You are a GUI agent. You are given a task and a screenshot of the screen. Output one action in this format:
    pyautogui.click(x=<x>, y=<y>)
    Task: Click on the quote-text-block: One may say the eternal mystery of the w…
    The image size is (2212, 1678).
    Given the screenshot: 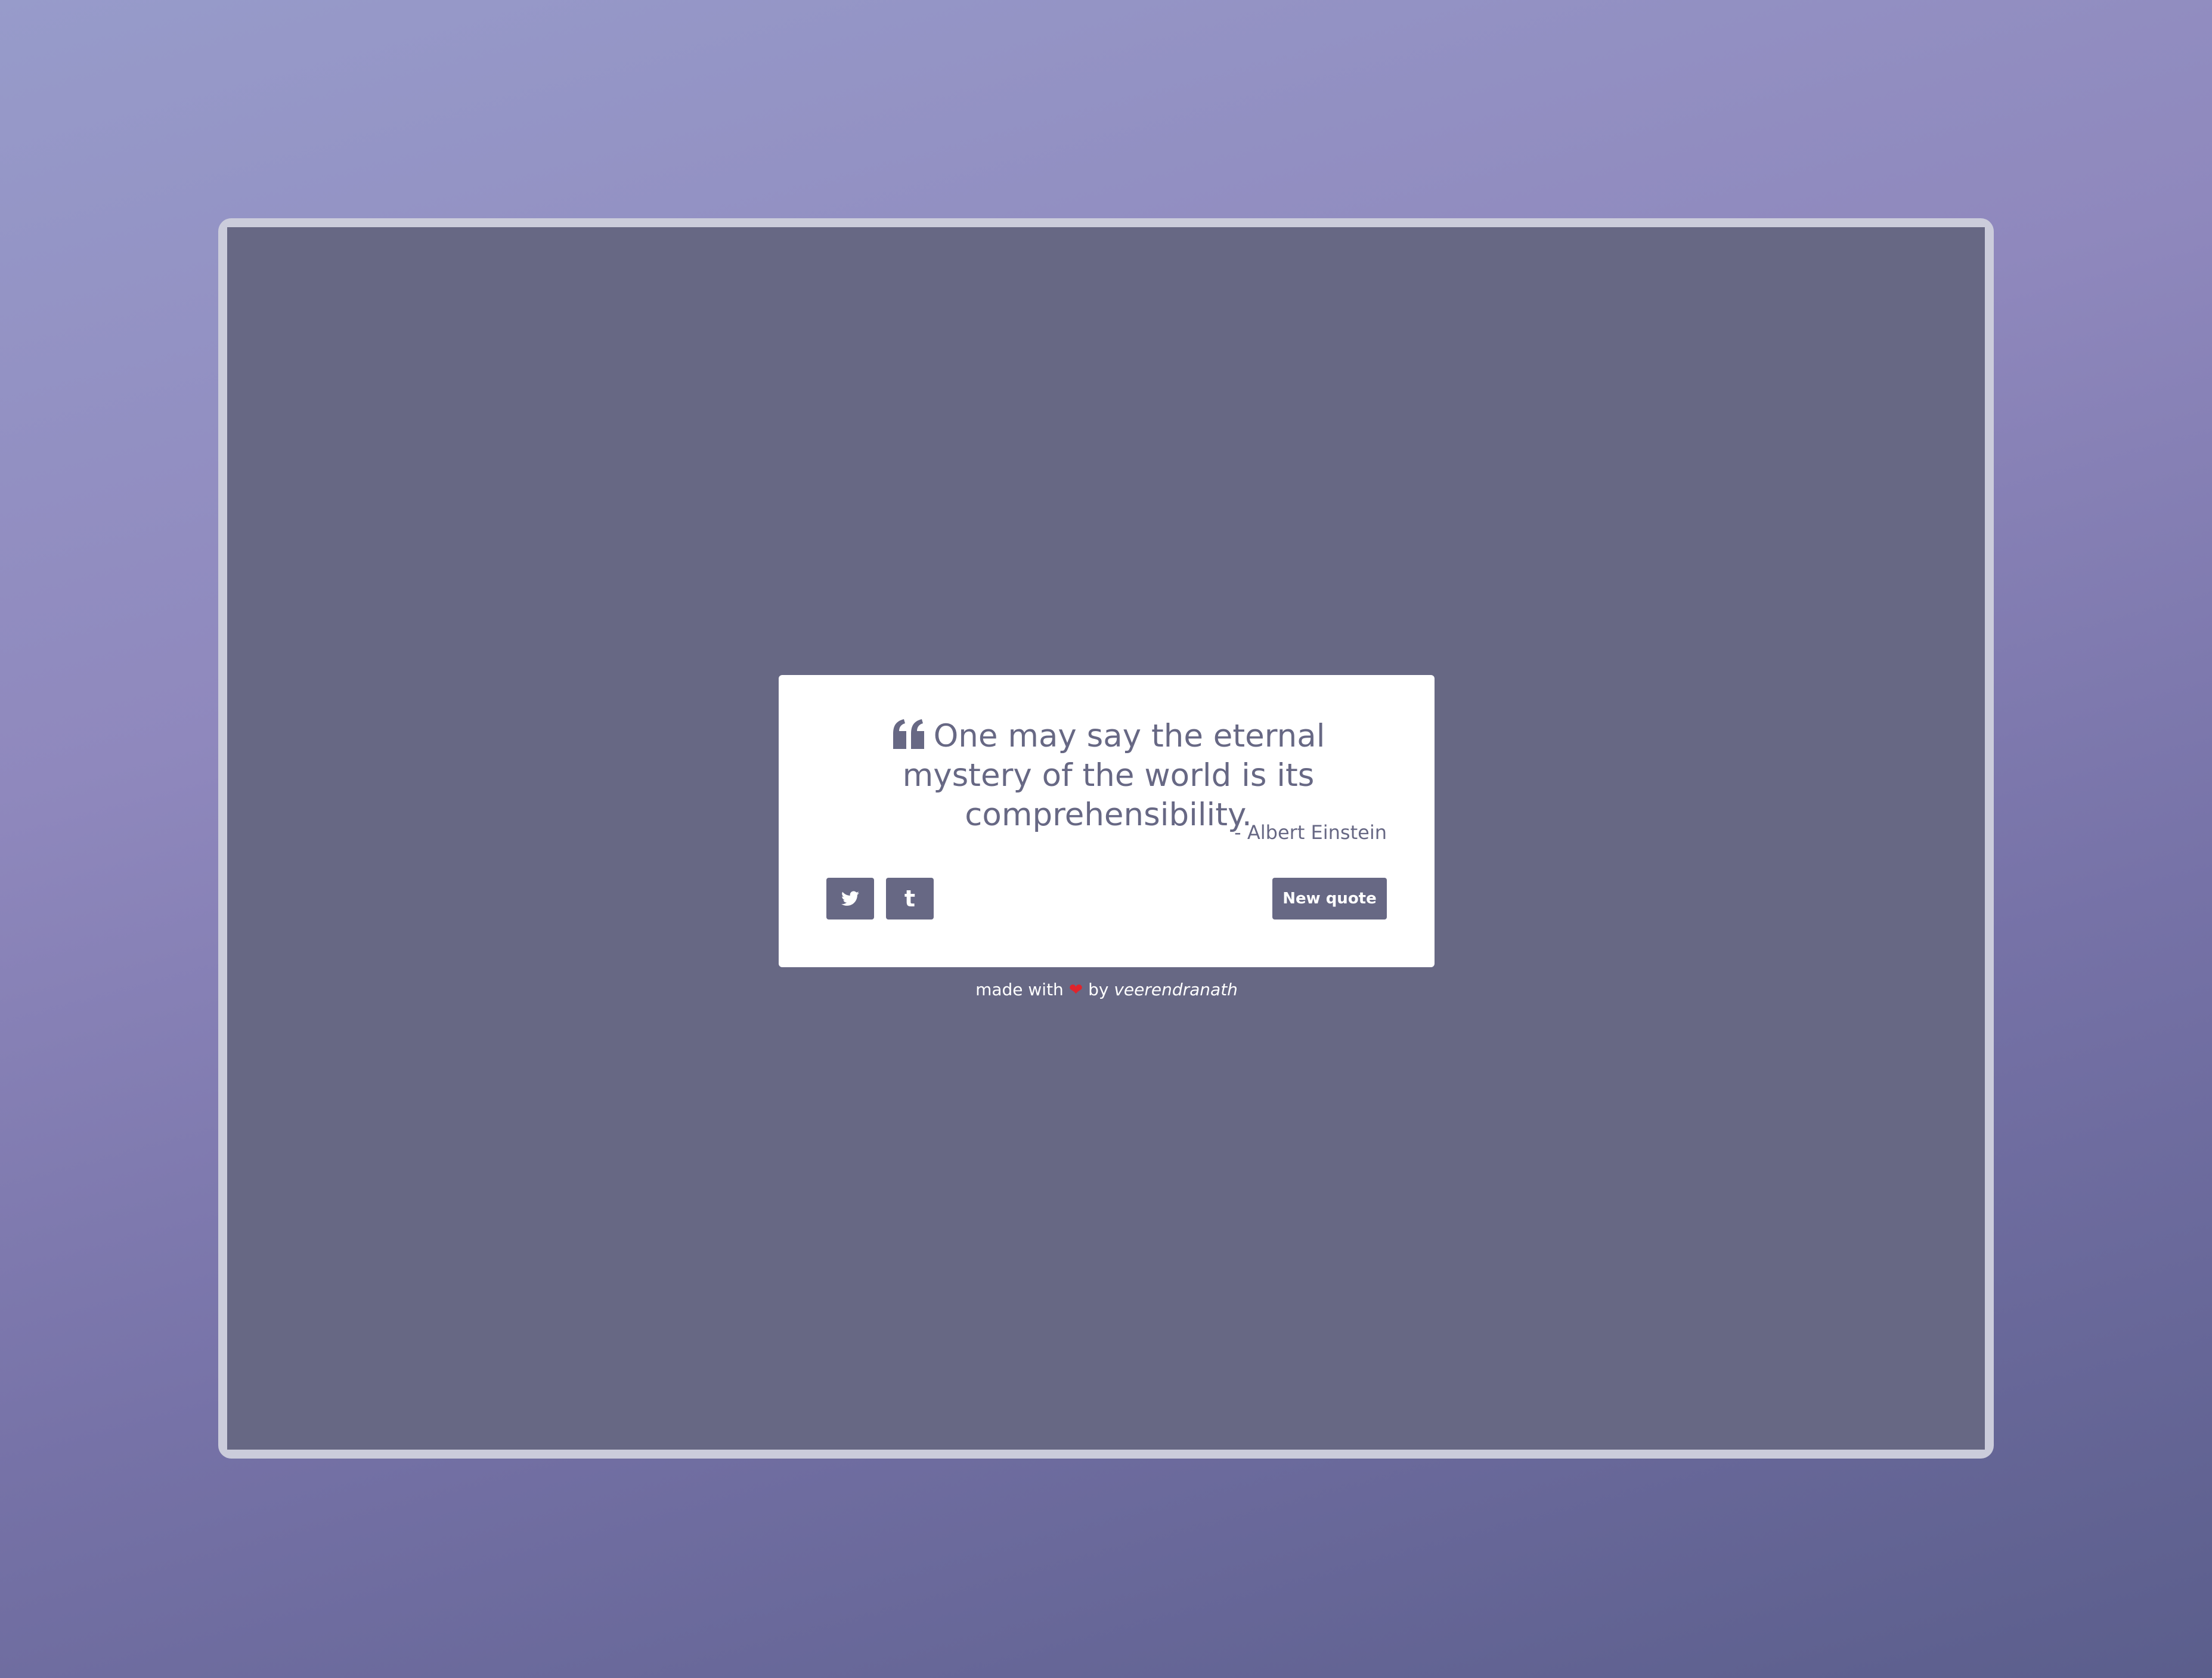 What is the action you would take?
    pyautogui.click(x=1108, y=776)
    